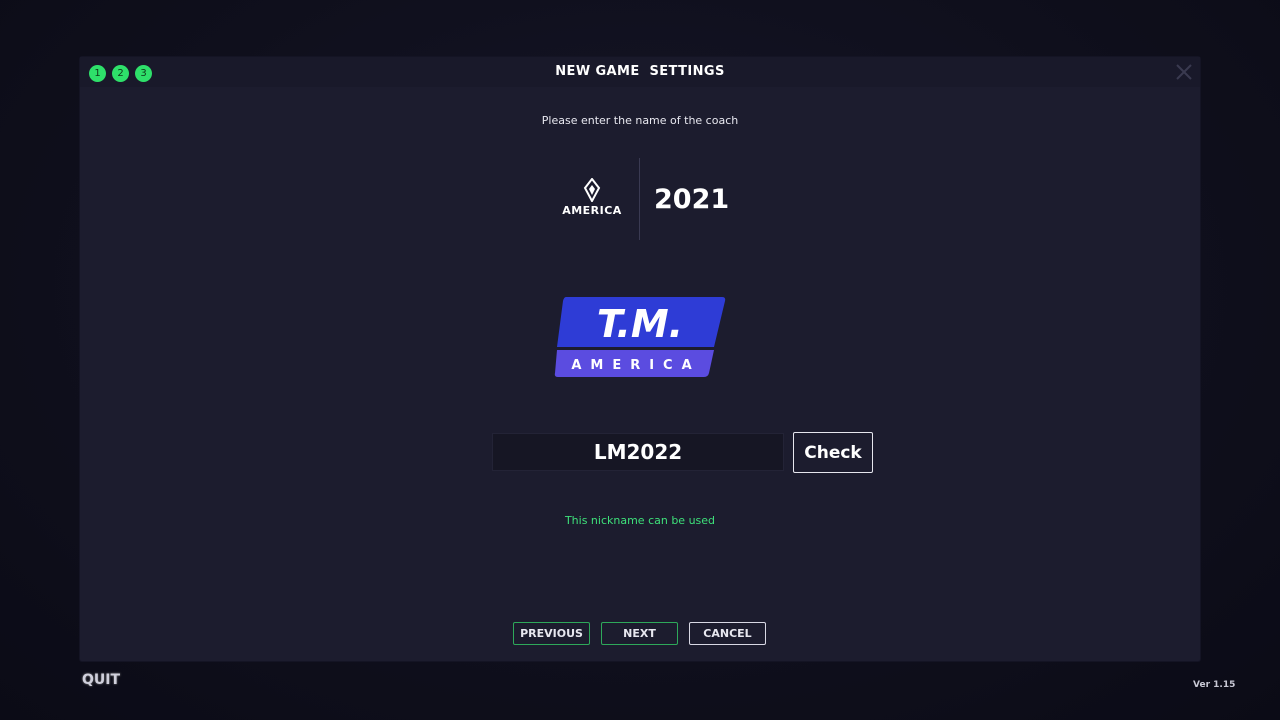 This screenshot has width=1280, height=720. What do you see at coordinates (638, 452) in the screenshot?
I see `nickname-input` at bounding box center [638, 452].